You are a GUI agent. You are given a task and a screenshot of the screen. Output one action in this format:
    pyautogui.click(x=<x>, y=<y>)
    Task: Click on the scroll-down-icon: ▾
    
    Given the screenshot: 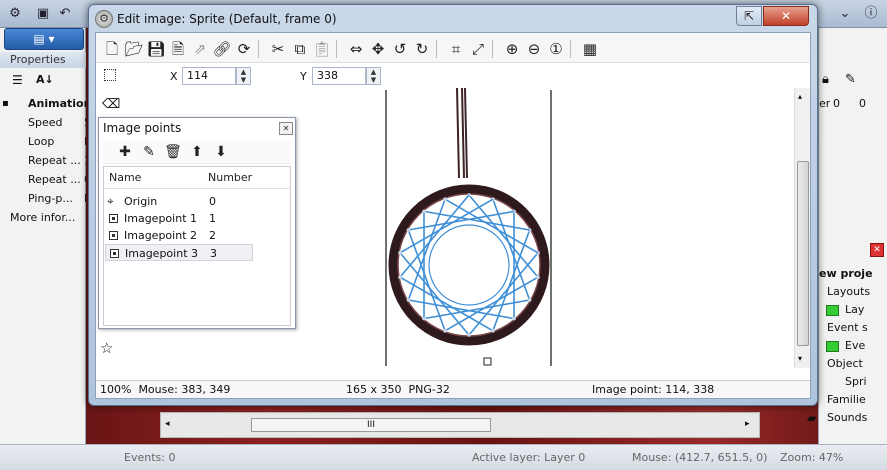 What is the action you would take?
    pyautogui.click(x=800, y=358)
    